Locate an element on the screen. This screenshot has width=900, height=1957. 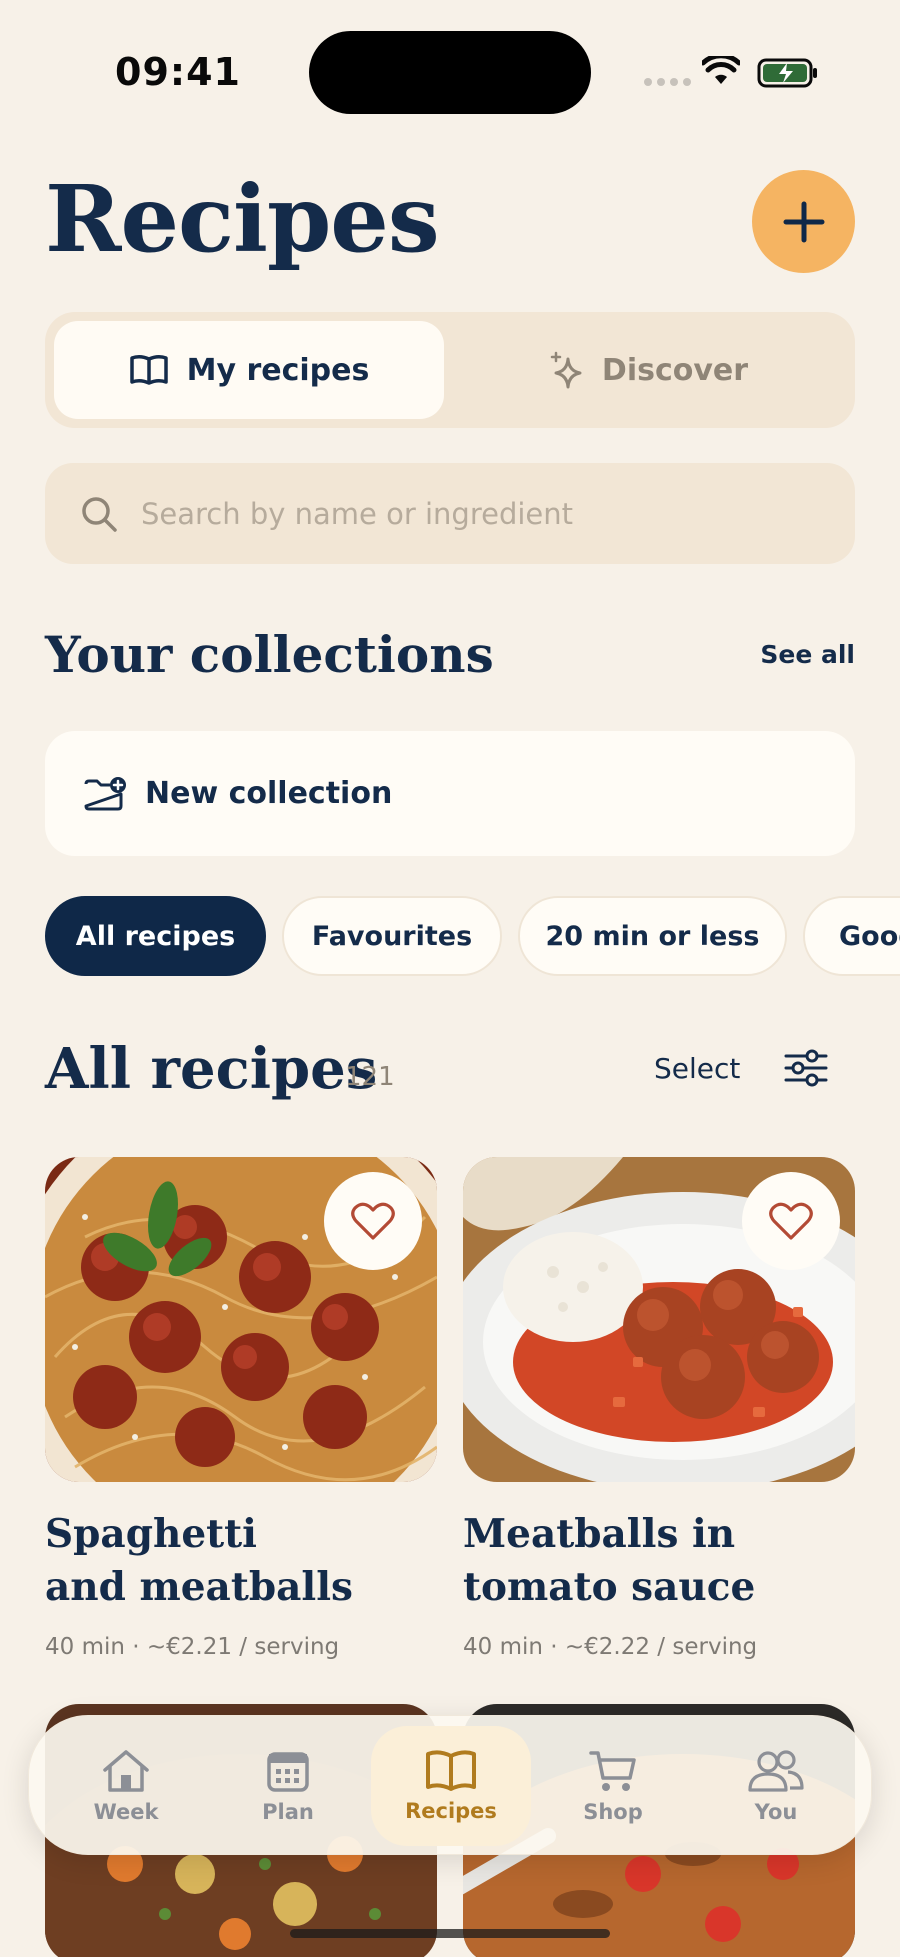
new-collection-button: New collection is located at coordinates (450, 793).